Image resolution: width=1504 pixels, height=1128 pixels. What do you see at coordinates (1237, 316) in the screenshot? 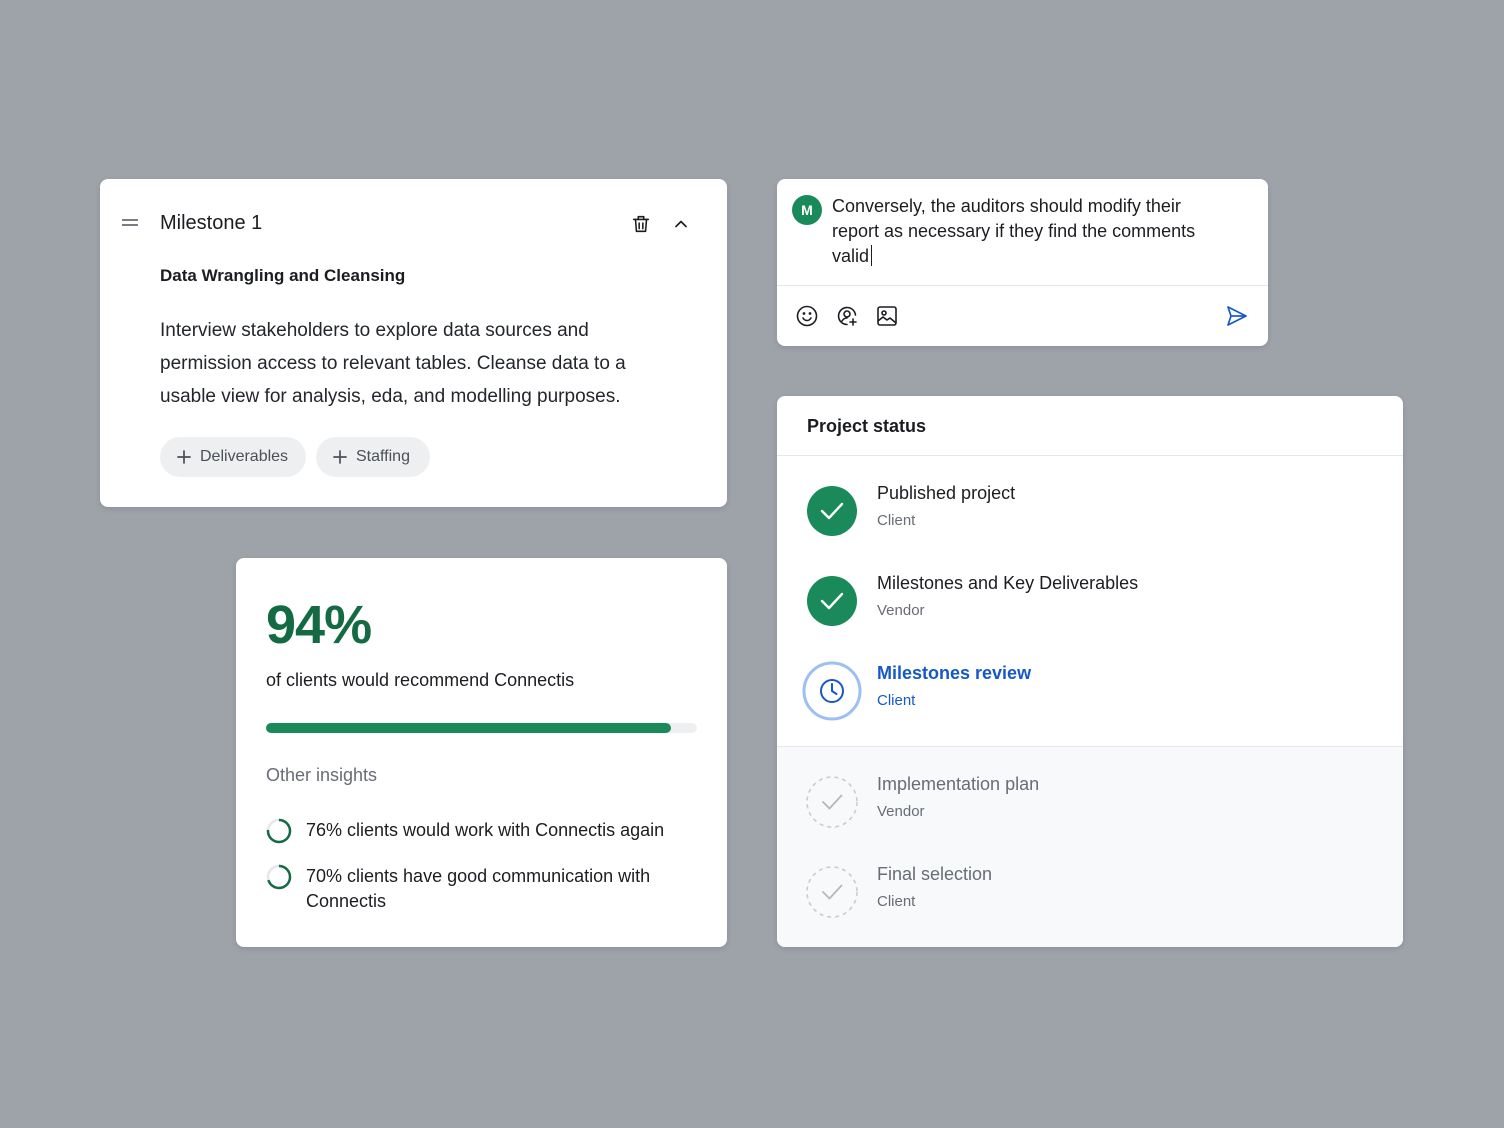
I see `send-icon` at bounding box center [1237, 316].